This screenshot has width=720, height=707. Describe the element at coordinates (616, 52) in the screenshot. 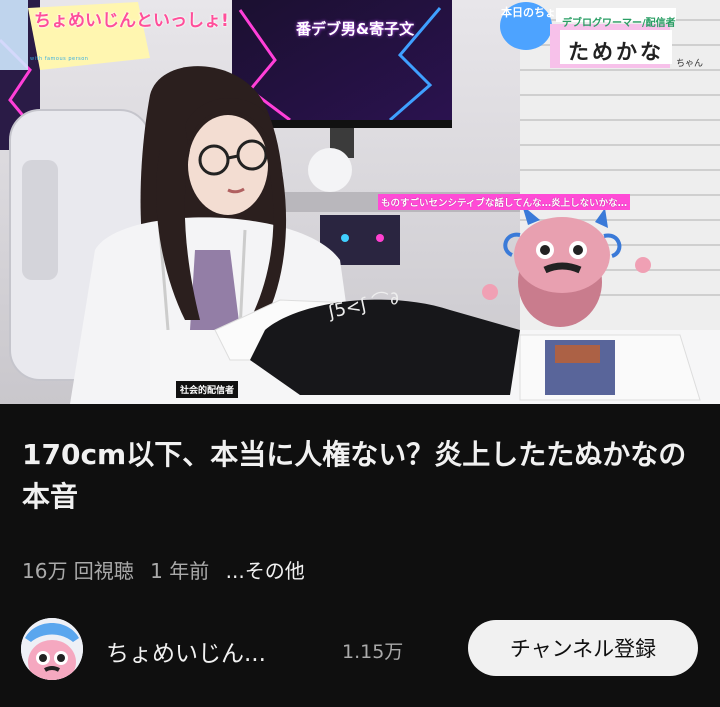

I see `guest-name-label: ためかな` at that location.